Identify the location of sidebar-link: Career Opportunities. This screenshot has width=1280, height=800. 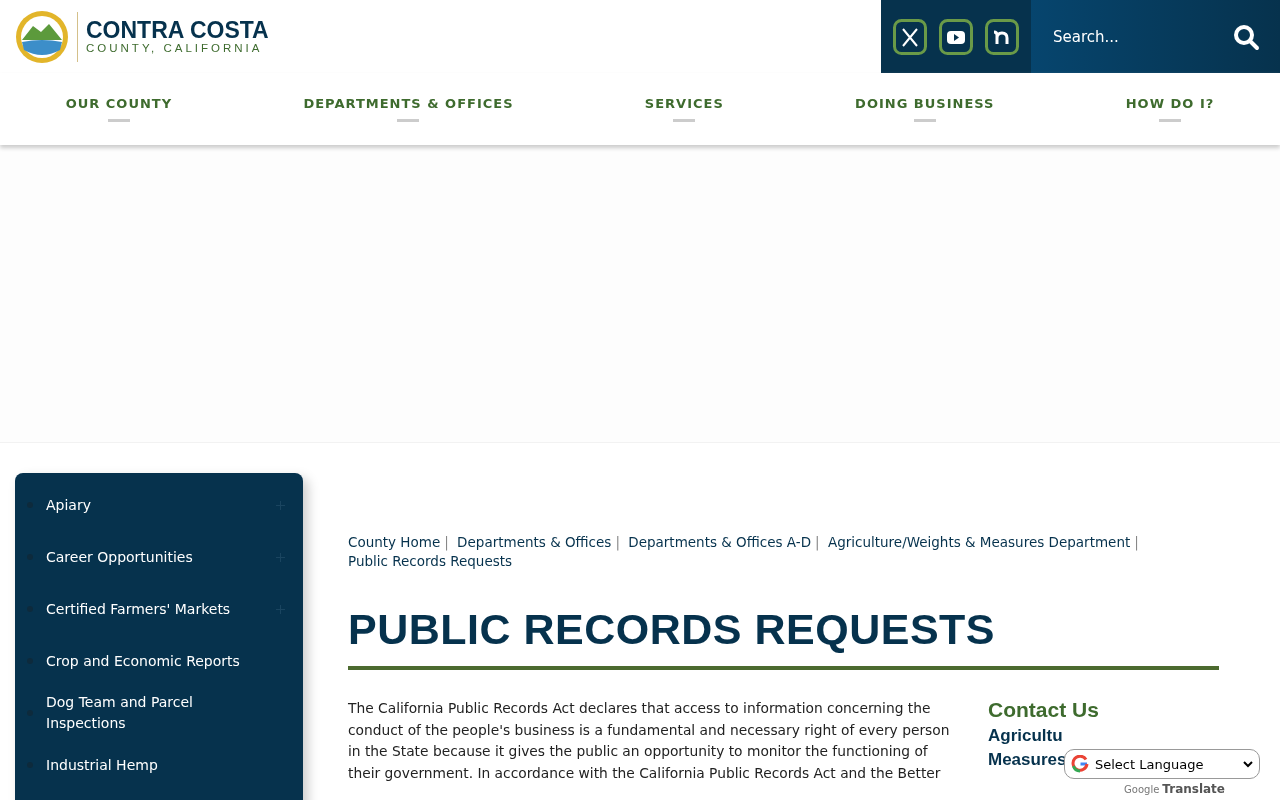
(161, 557).